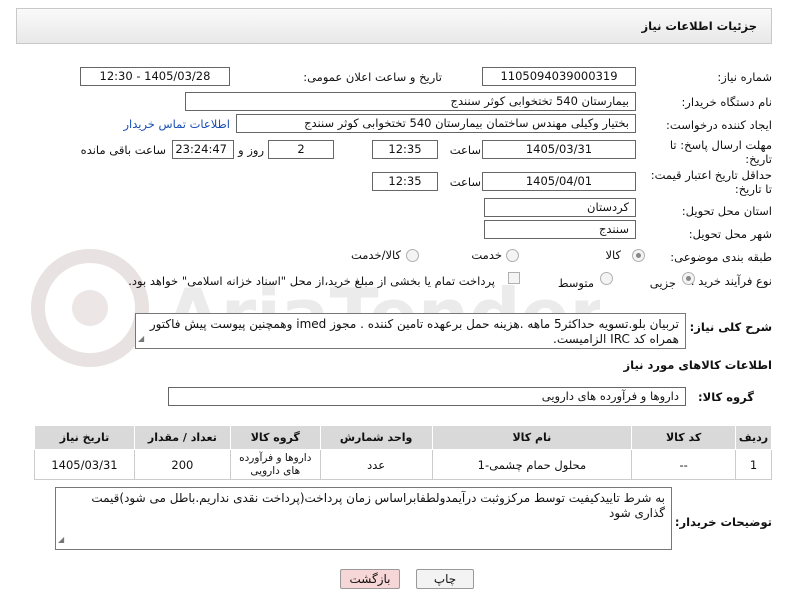  I want to click on buyer-contact-link: اطلاعات تماس خریدار, so click(176, 124).